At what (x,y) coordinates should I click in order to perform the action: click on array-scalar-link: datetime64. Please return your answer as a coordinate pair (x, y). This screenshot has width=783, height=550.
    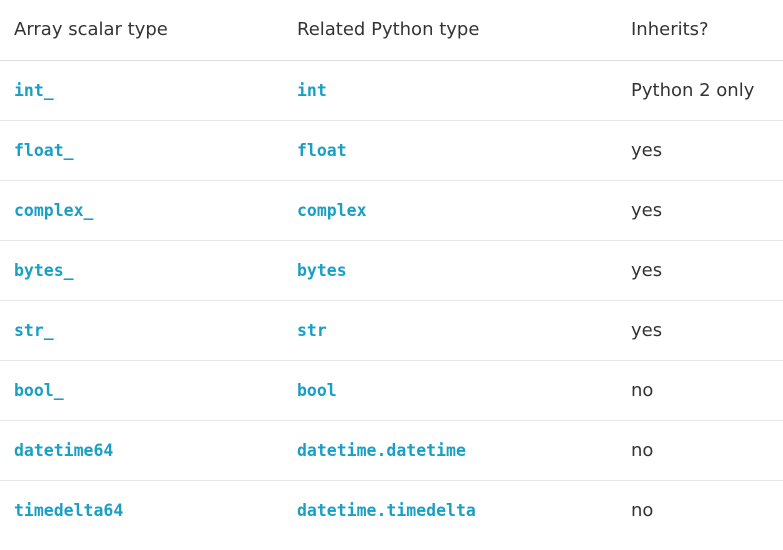
    Looking at the image, I should click on (63, 450).